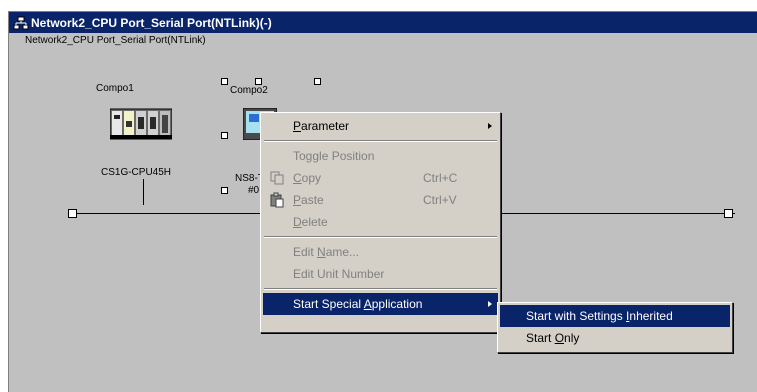  What do you see at coordinates (151, 22) in the screenshot?
I see `window-title: Network2_CPU Port_Serial Port(NTLink)(-)` at bounding box center [151, 22].